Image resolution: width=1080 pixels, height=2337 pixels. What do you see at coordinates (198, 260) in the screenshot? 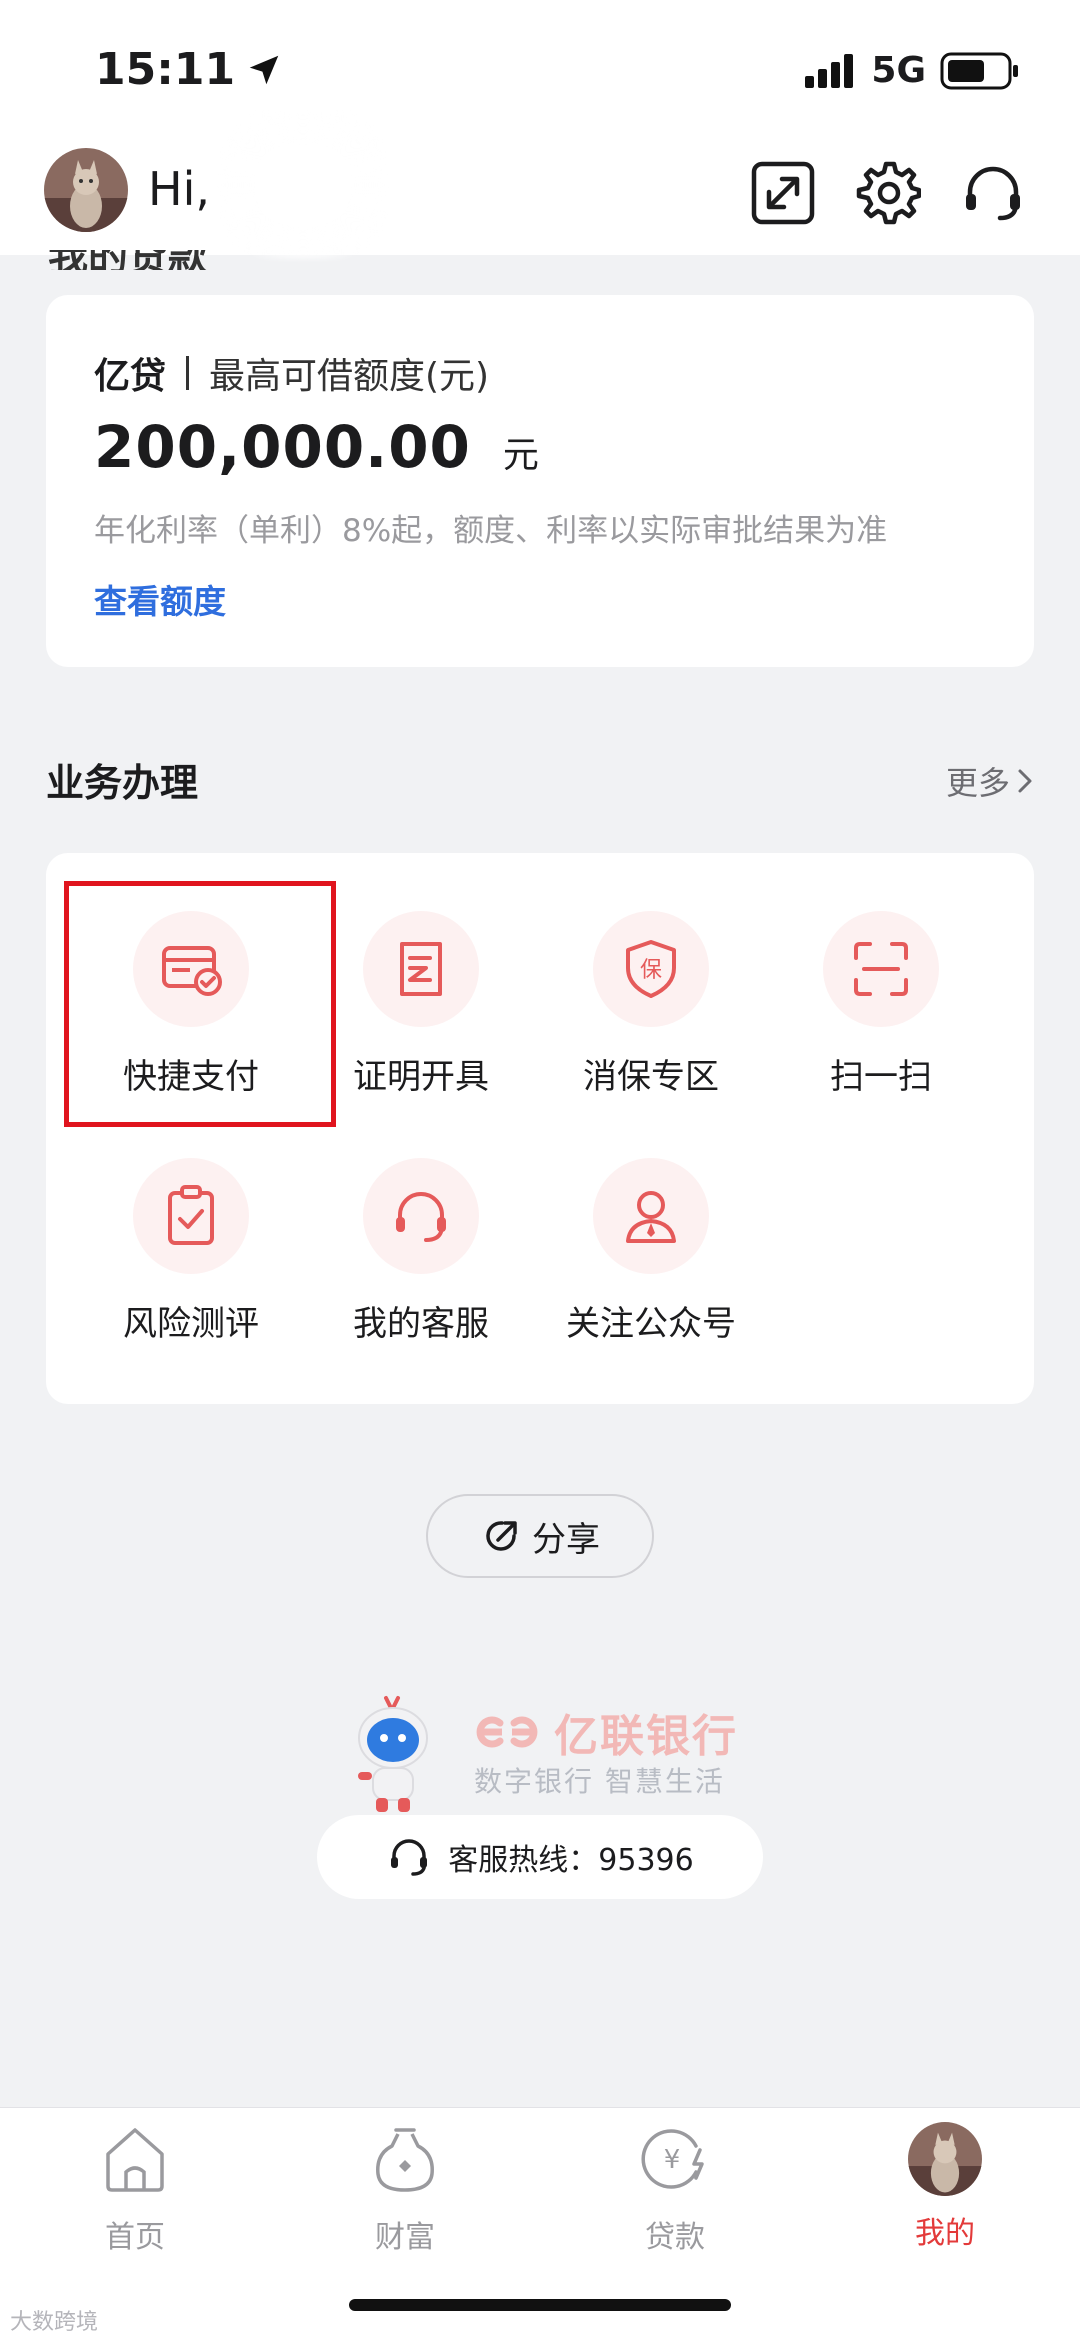
I see `partial-section-title: 我的贷款` at bounding box center [198, 260].